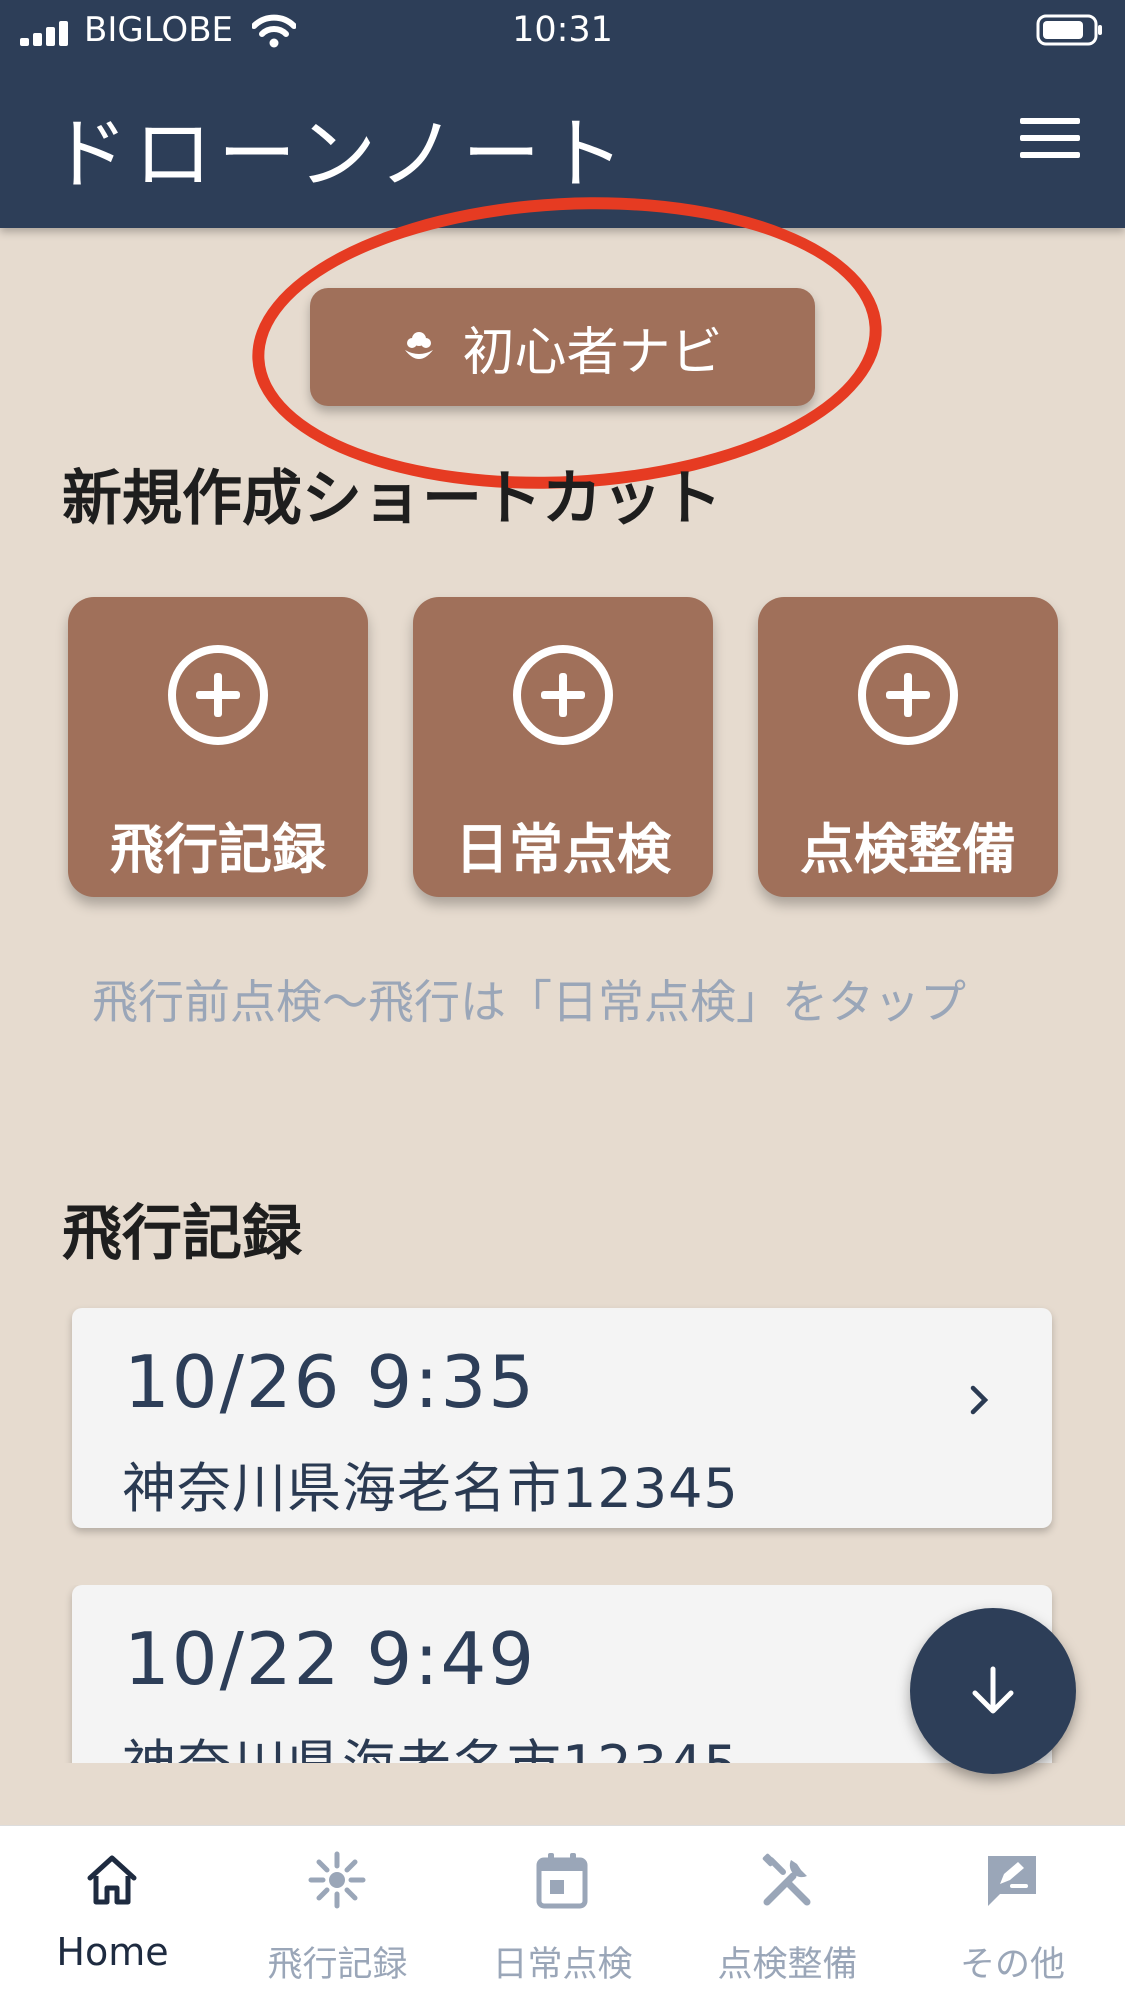 This screenshot has height=2002, width=1125. I want to click on tools-icon, so click(786, 1879).